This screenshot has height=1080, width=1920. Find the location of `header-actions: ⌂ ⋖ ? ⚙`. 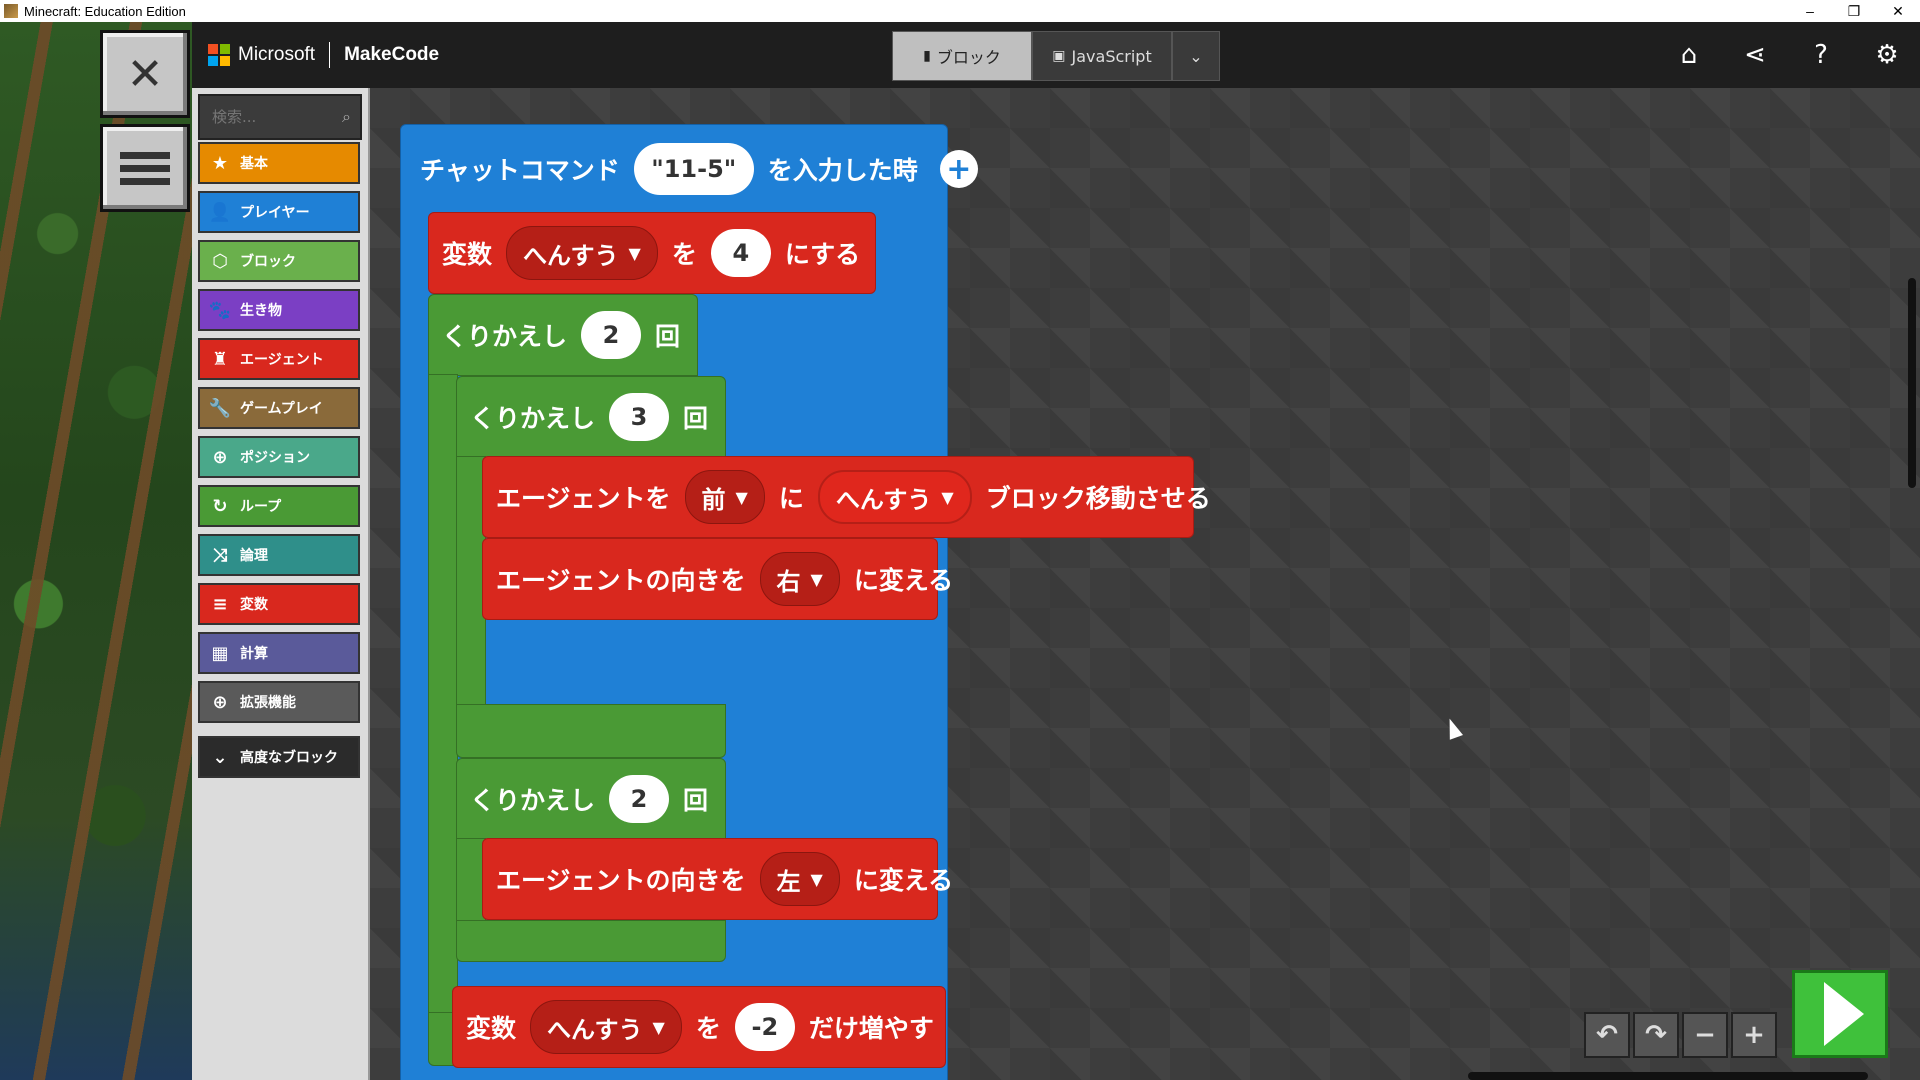

header-actions: ⌂ ⋖ ? ⚙ is located at coordinates (1788, 55).